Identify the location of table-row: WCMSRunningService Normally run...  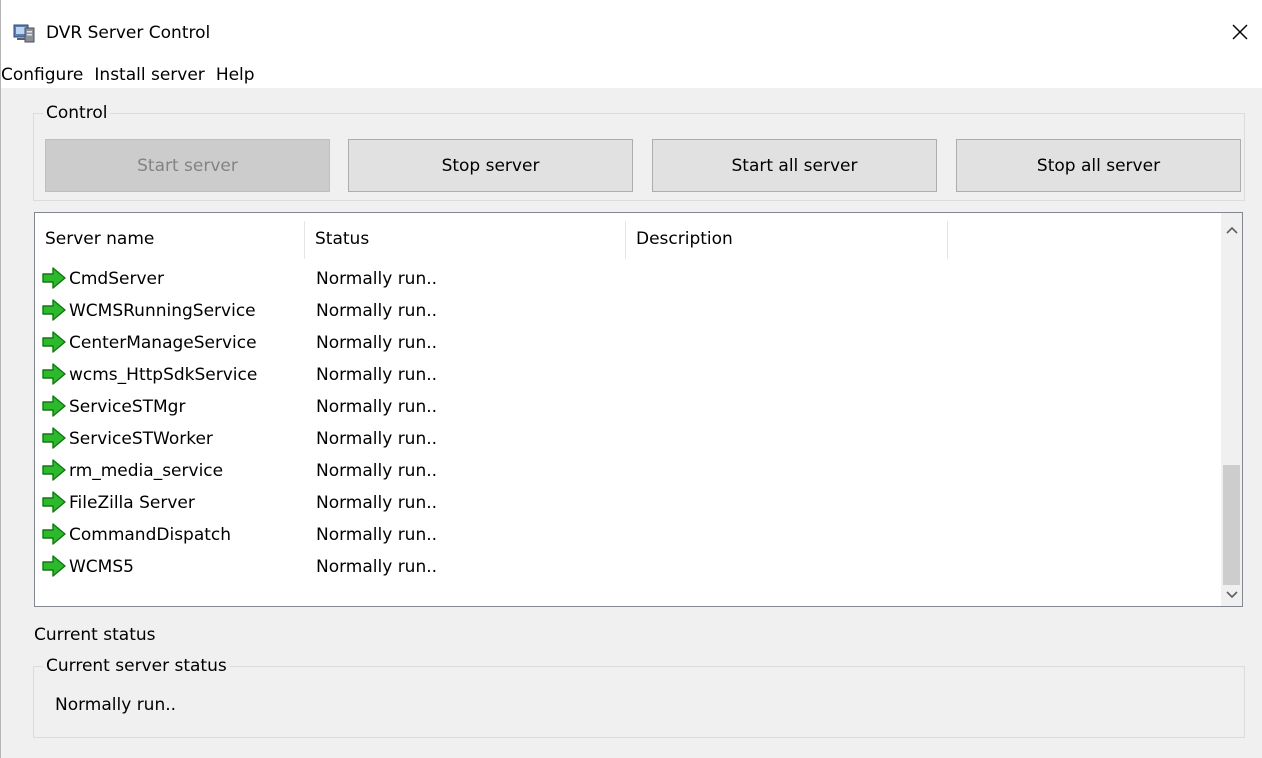
(629, 311).